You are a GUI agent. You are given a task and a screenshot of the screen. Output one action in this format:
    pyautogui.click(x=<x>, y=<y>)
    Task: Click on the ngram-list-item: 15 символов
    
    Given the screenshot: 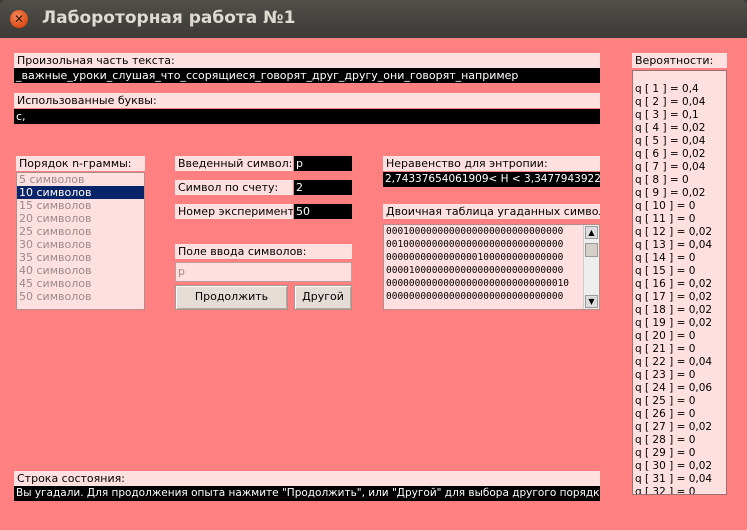 What is the action you would take?
    pyautogui.click(x=80, y=205)
    